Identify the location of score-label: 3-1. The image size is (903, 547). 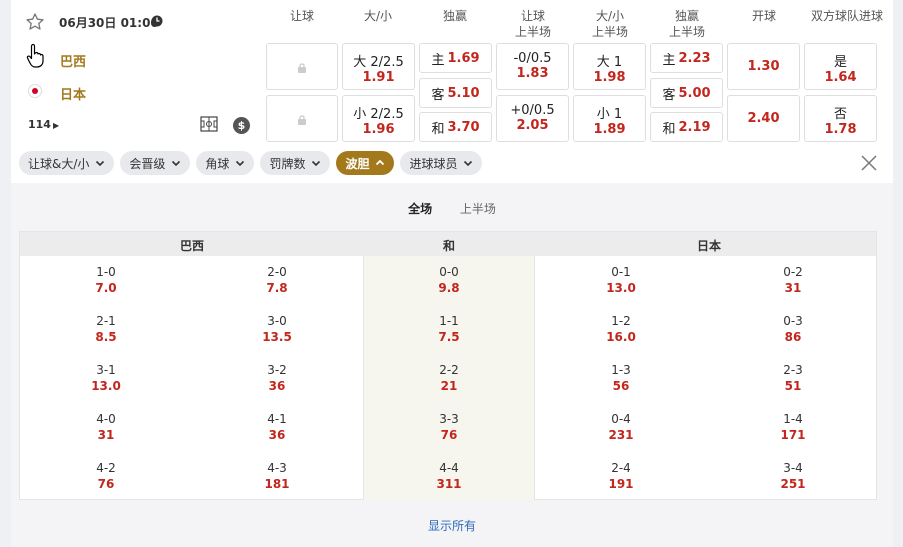
(106, 370).